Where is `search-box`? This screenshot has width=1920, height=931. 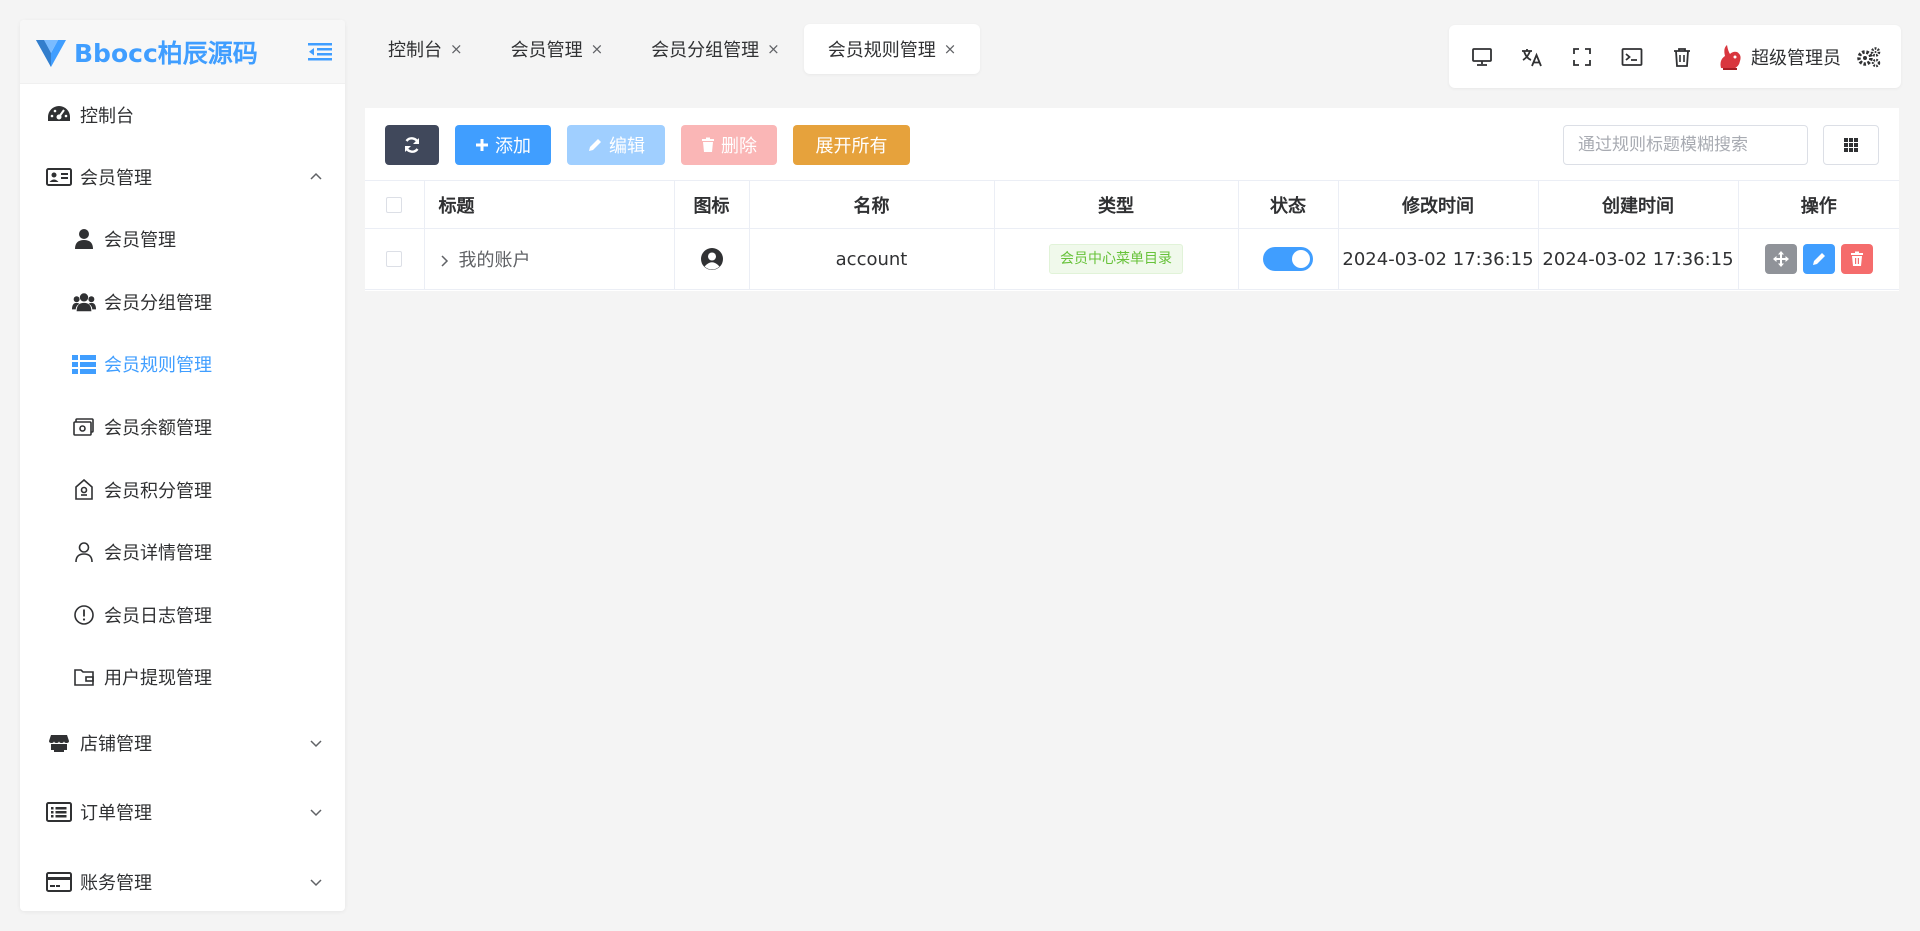
search-box is located at coordinates (1685, 145).